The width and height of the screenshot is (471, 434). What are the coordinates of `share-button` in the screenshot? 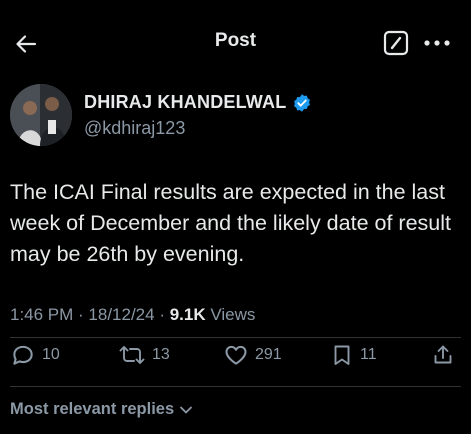 It's located at (443, 355).